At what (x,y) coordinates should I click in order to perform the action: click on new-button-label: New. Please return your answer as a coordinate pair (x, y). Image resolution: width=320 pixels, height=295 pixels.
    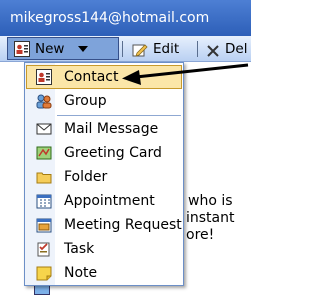
    Looking at the image, I should click on (50, 49).